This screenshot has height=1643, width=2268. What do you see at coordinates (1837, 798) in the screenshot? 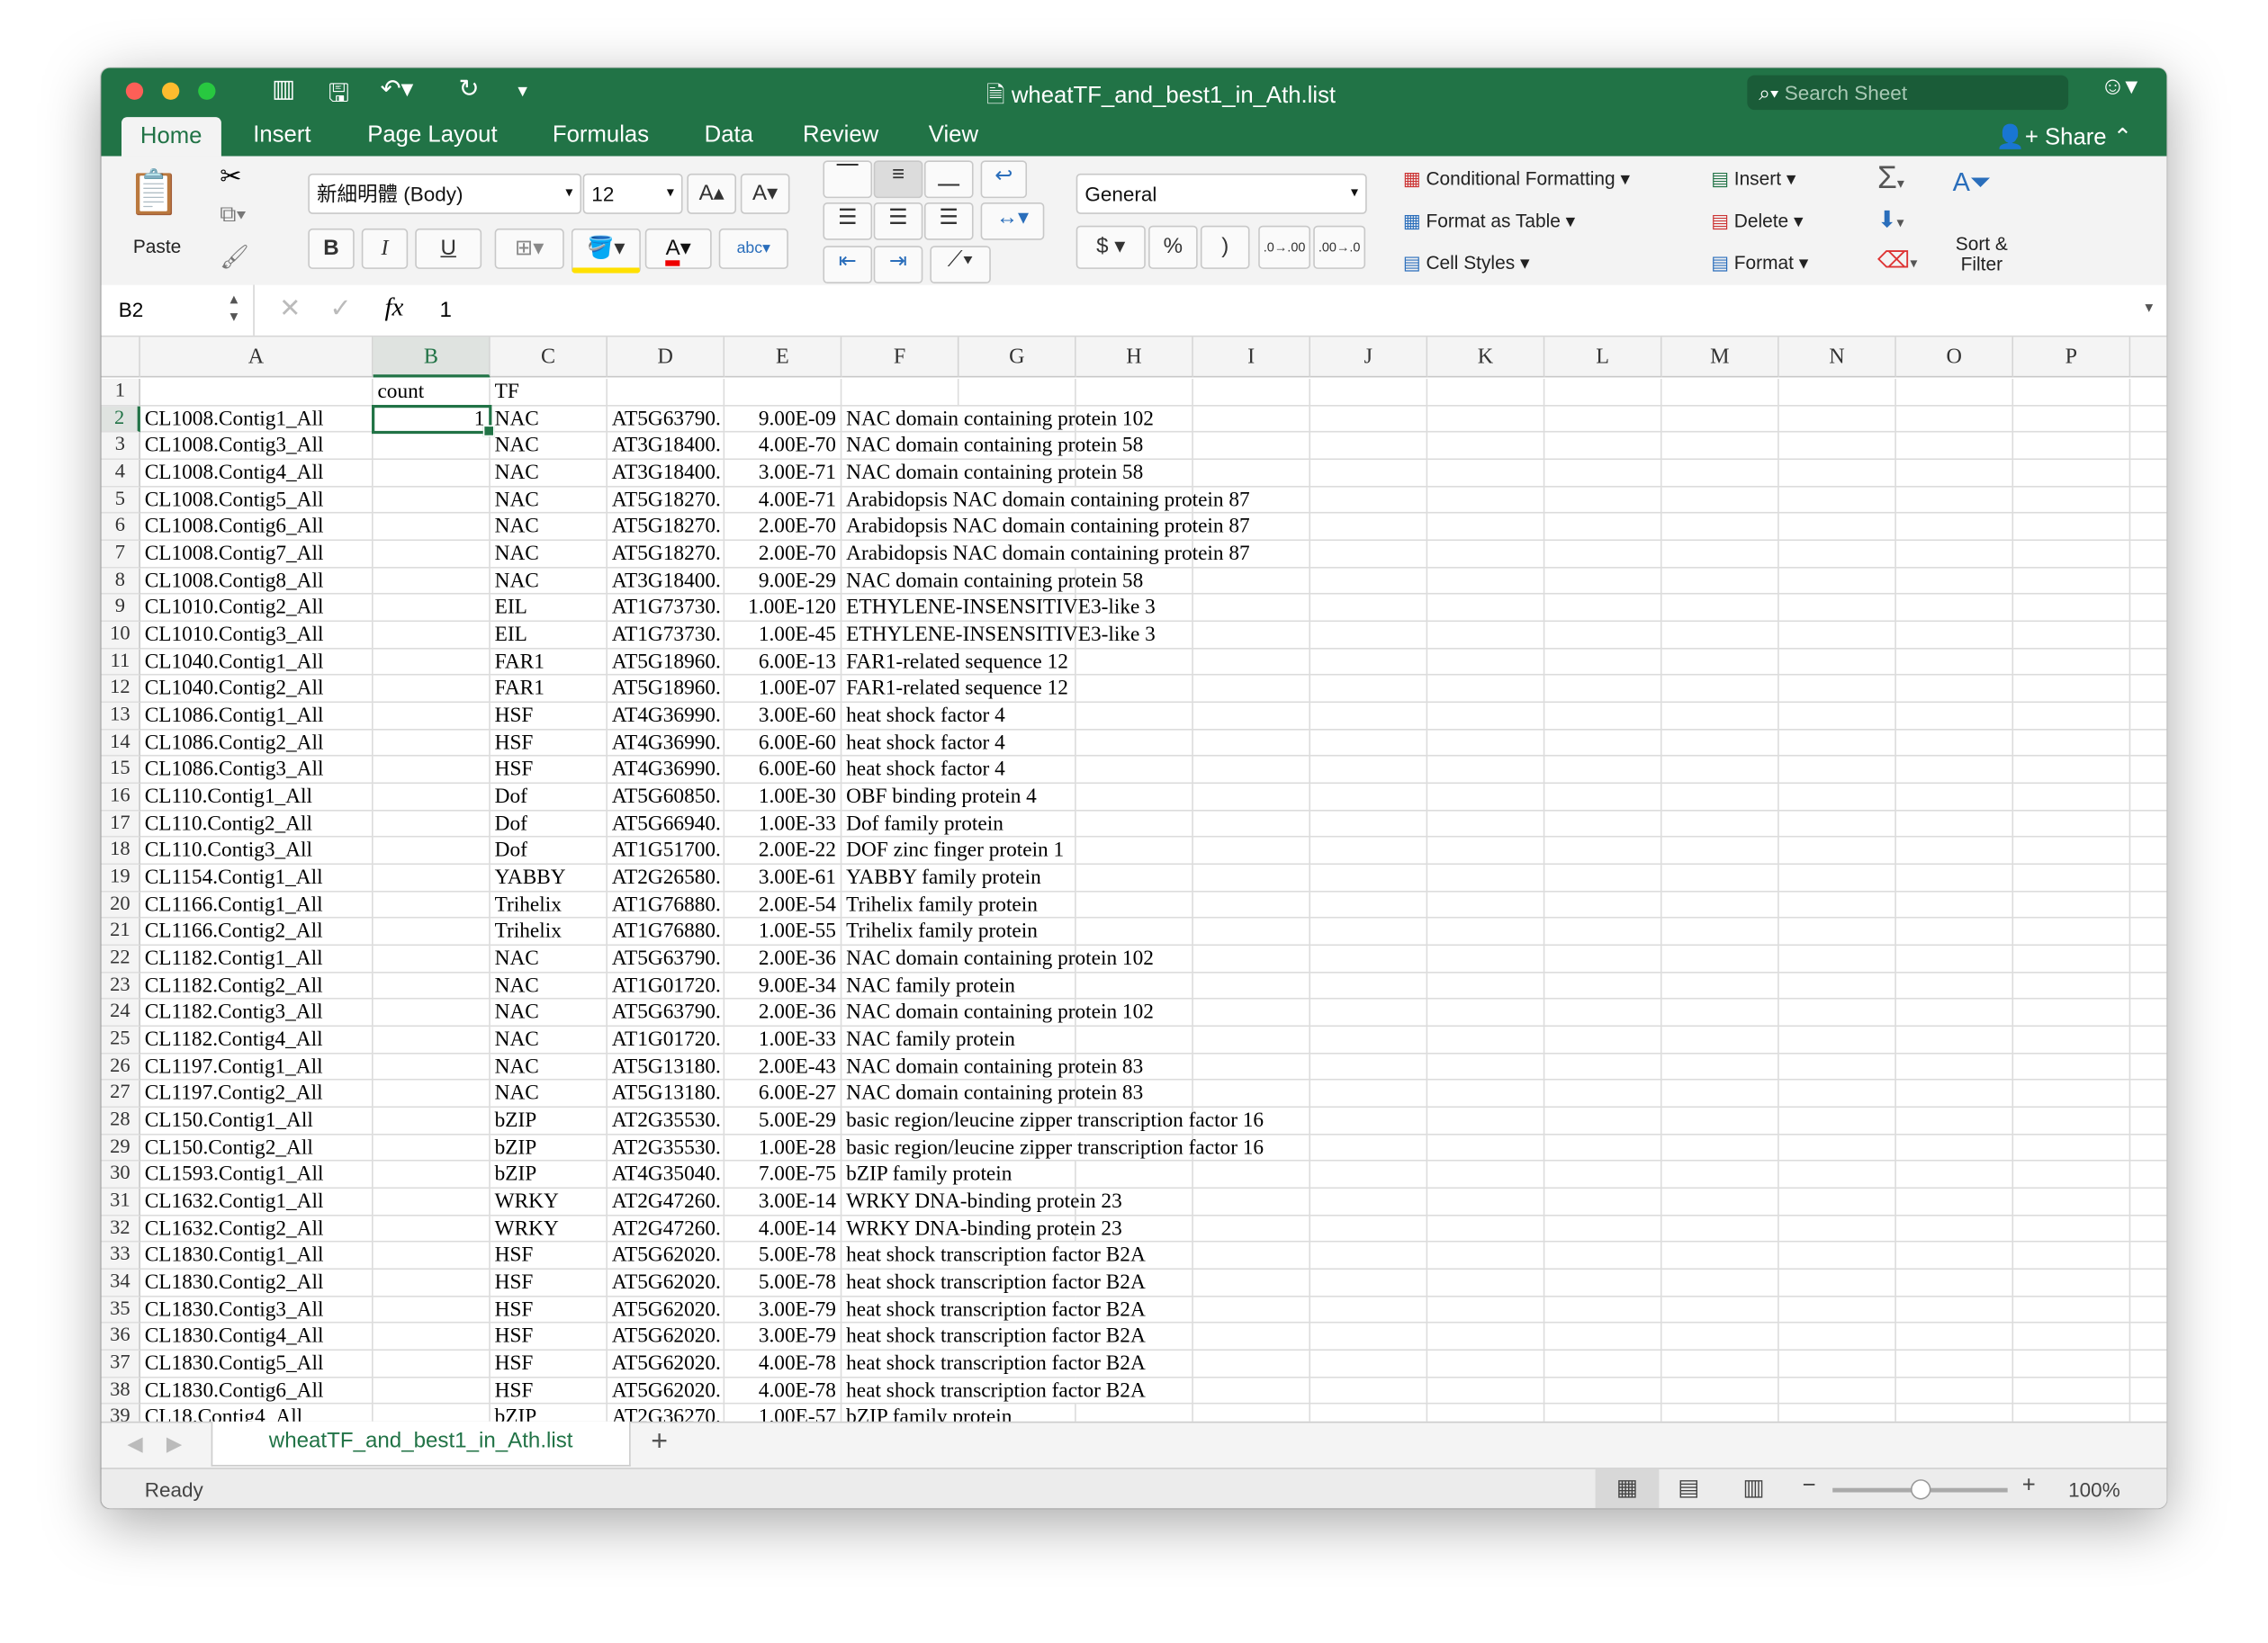
I see `cell-n16` at bounding box center [1837, 798].